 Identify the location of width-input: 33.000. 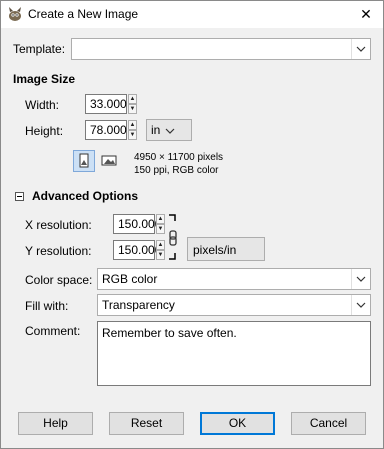
(106, 104).